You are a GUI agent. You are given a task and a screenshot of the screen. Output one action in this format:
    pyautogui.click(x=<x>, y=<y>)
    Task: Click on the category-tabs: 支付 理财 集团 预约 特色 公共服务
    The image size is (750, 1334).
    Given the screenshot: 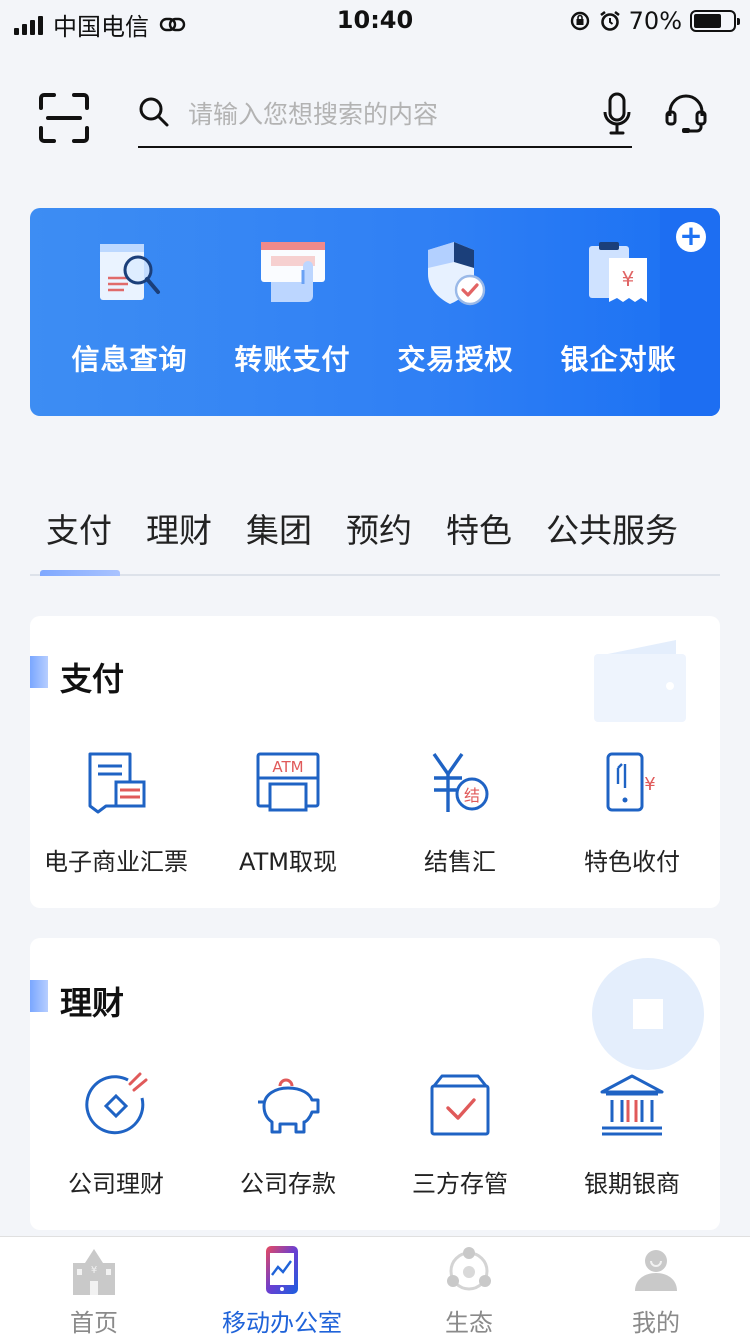 What is the action you would take?
    pyautogui.click(x=375, y=533)
    